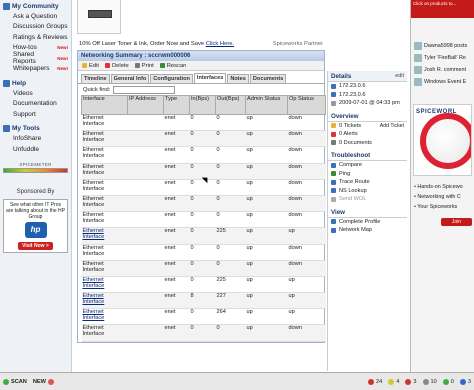 The height and width of the screenshot is (390, 474). I want to click on tab-notes: Notes, so click(238, 78).